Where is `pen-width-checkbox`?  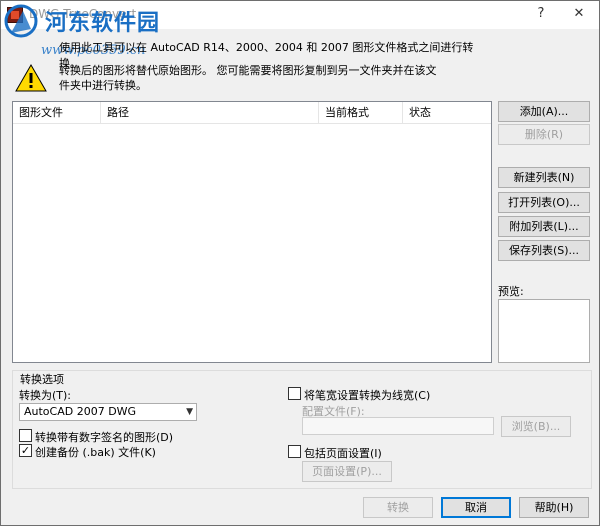 pen-width-checkbox is located at coordinates (294, 393).